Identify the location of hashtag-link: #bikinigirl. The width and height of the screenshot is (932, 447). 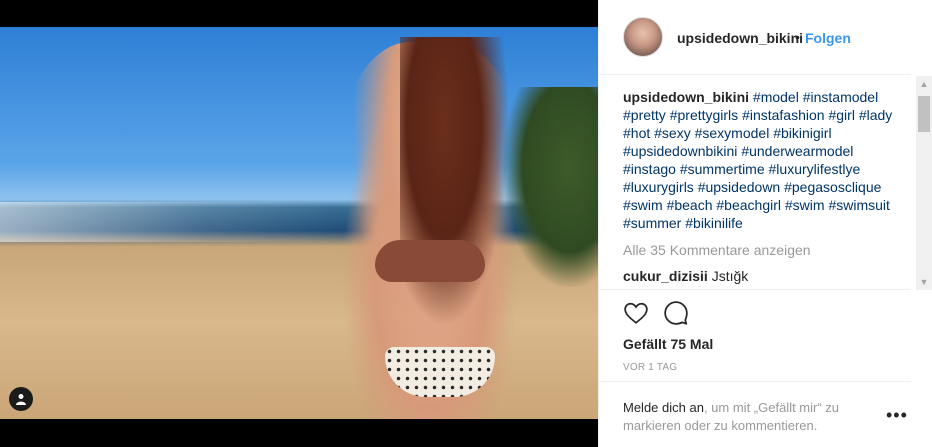
(802, 133).